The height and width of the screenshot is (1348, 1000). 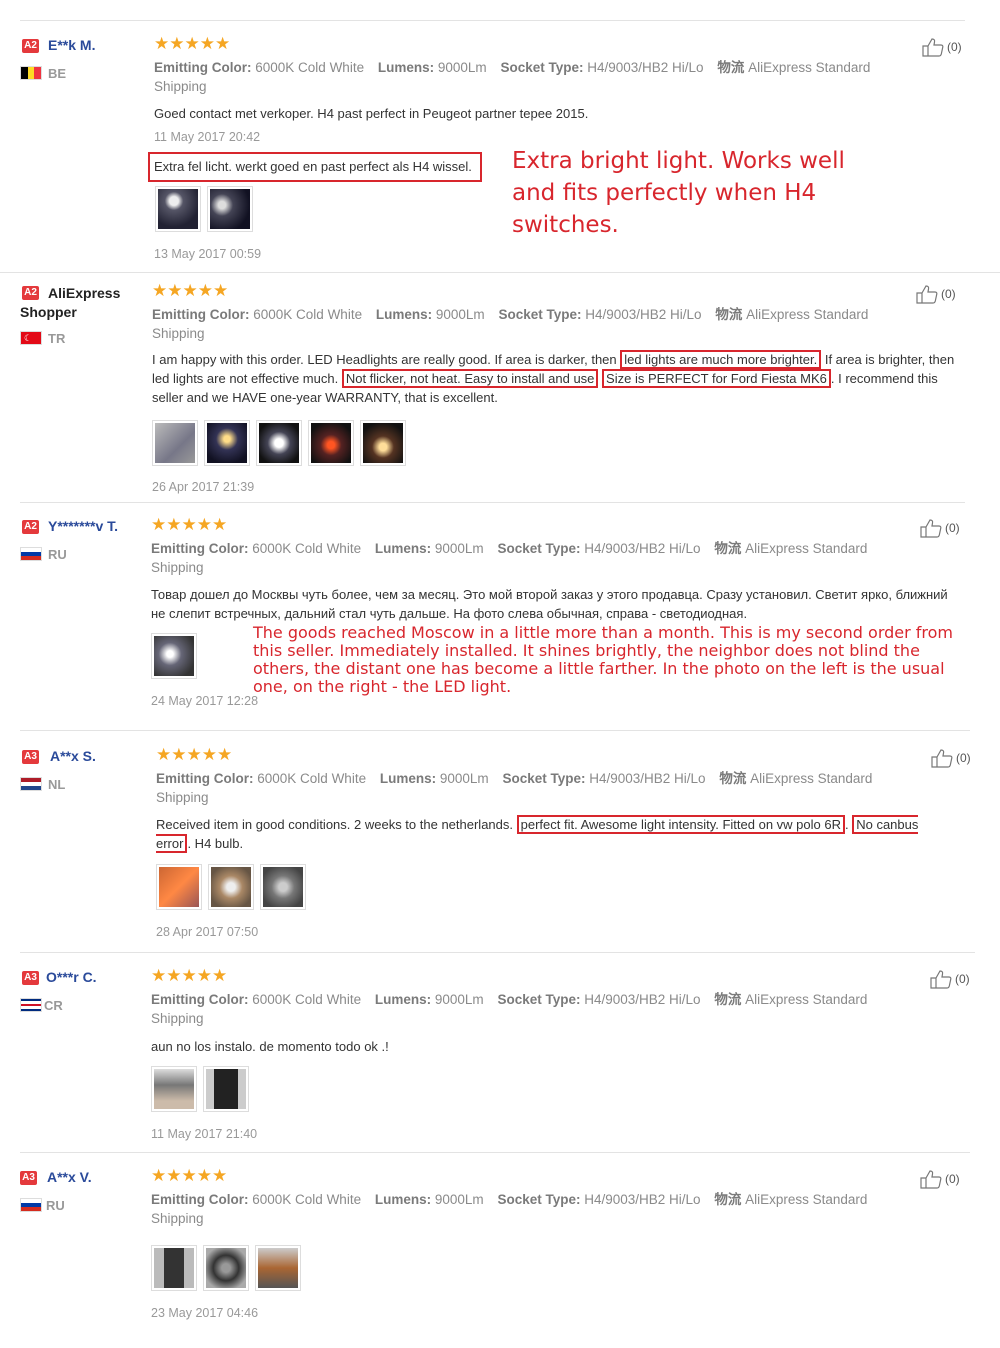 I want to click on review-date: 28 Apr 2017 07:50, so click(x=207, y=932).